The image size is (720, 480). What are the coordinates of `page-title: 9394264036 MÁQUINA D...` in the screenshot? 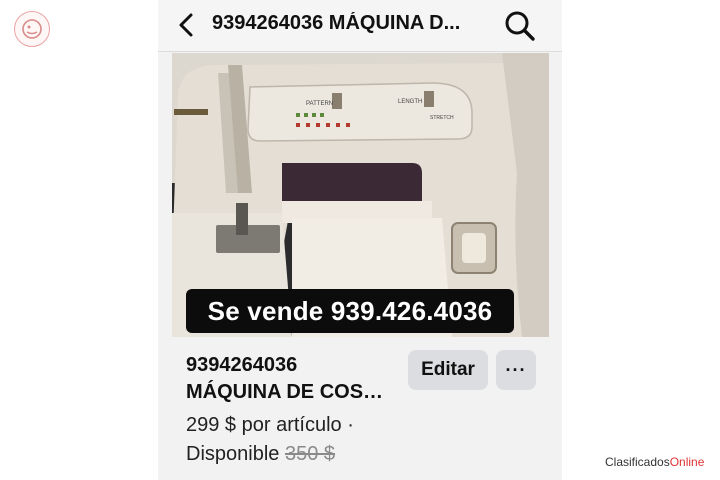 It's located at (336, 23).